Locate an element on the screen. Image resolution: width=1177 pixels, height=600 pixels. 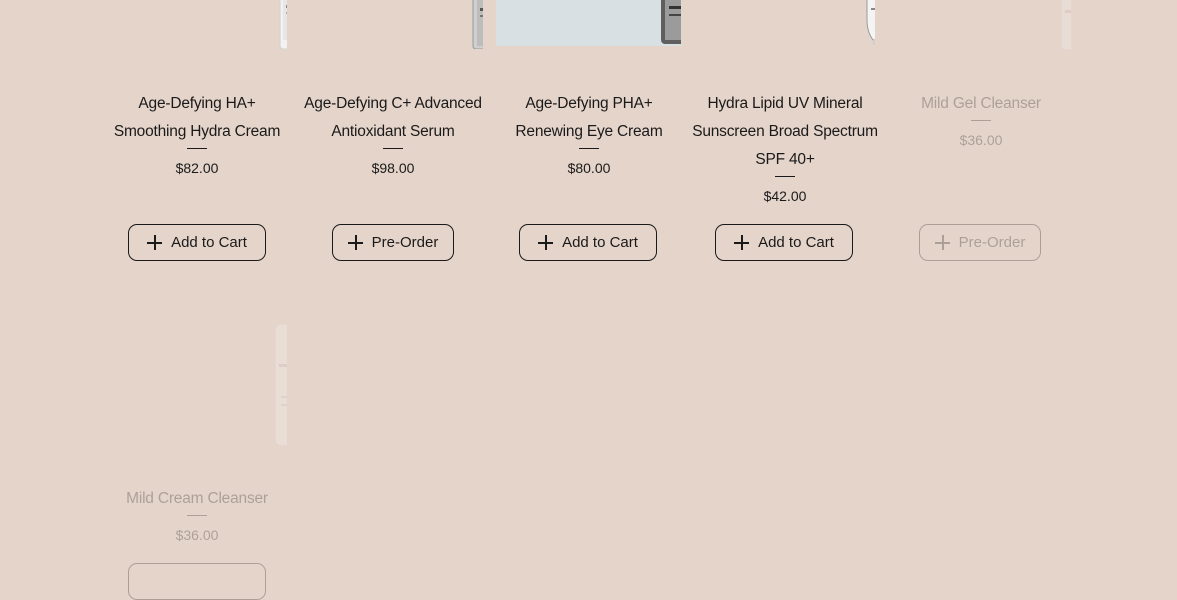
product-name-line2: Antioxidant Serum is located at coordinates (393, 132).